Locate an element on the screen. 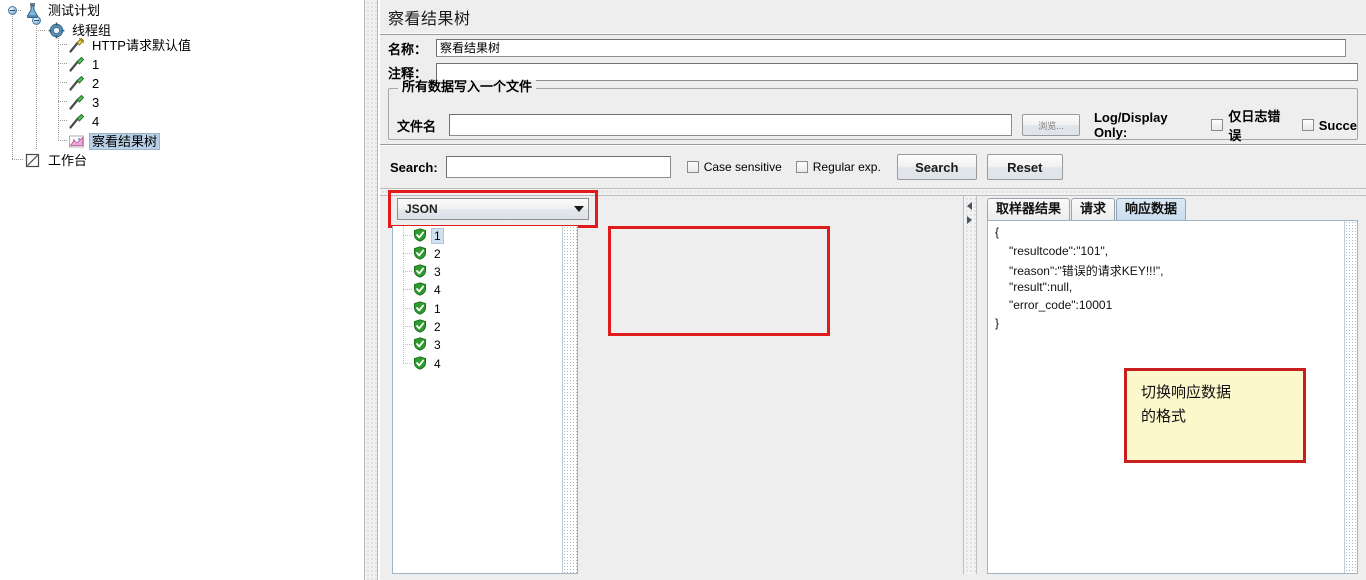  main-split-divider is located at coordinates (371, 290).